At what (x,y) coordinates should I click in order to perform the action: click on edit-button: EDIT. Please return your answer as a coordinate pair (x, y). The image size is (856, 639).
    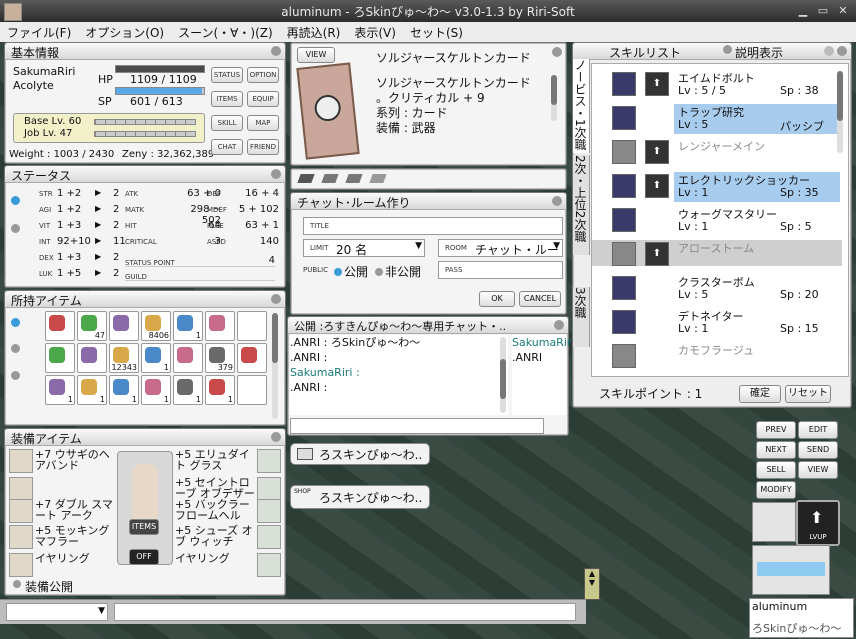
    Looking at the image, I should click on (818, 430).